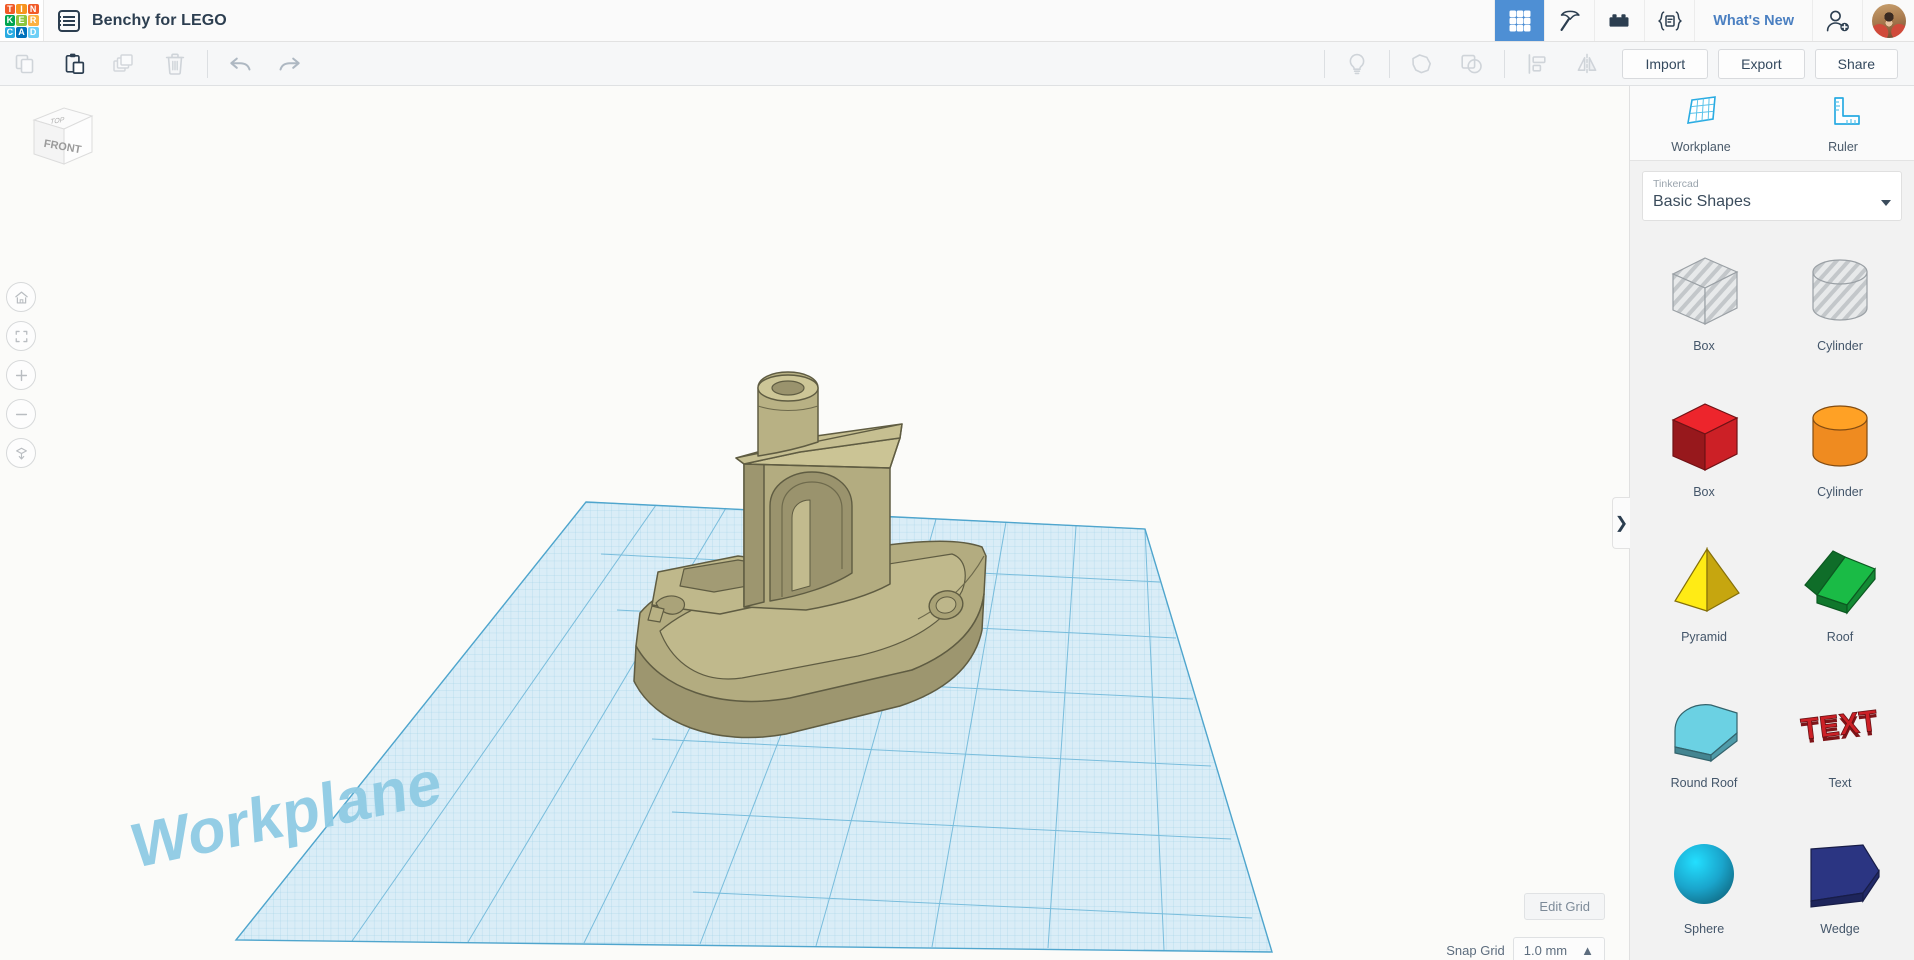 The image size is (1914, 960). Describe the element at coordinates (207, 63) in the screenshot. I see `toolbar-divider` at that location.